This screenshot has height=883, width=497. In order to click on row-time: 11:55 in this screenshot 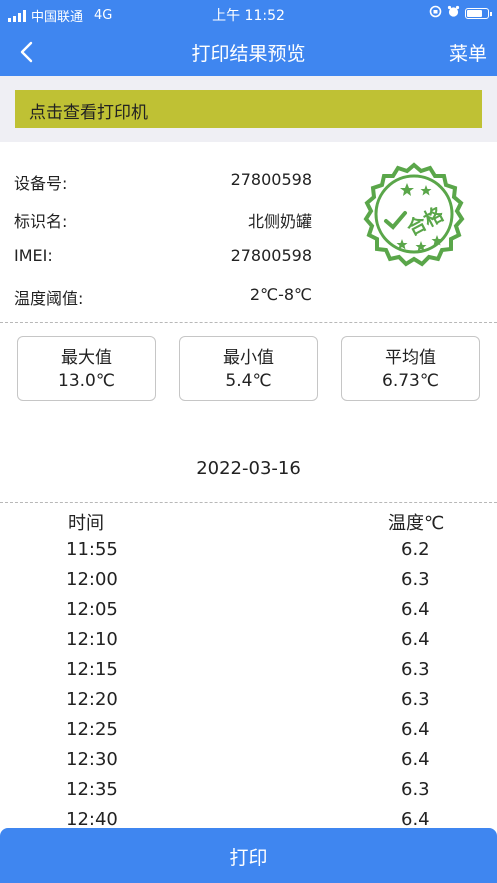, I will do `click(92, 549)`.